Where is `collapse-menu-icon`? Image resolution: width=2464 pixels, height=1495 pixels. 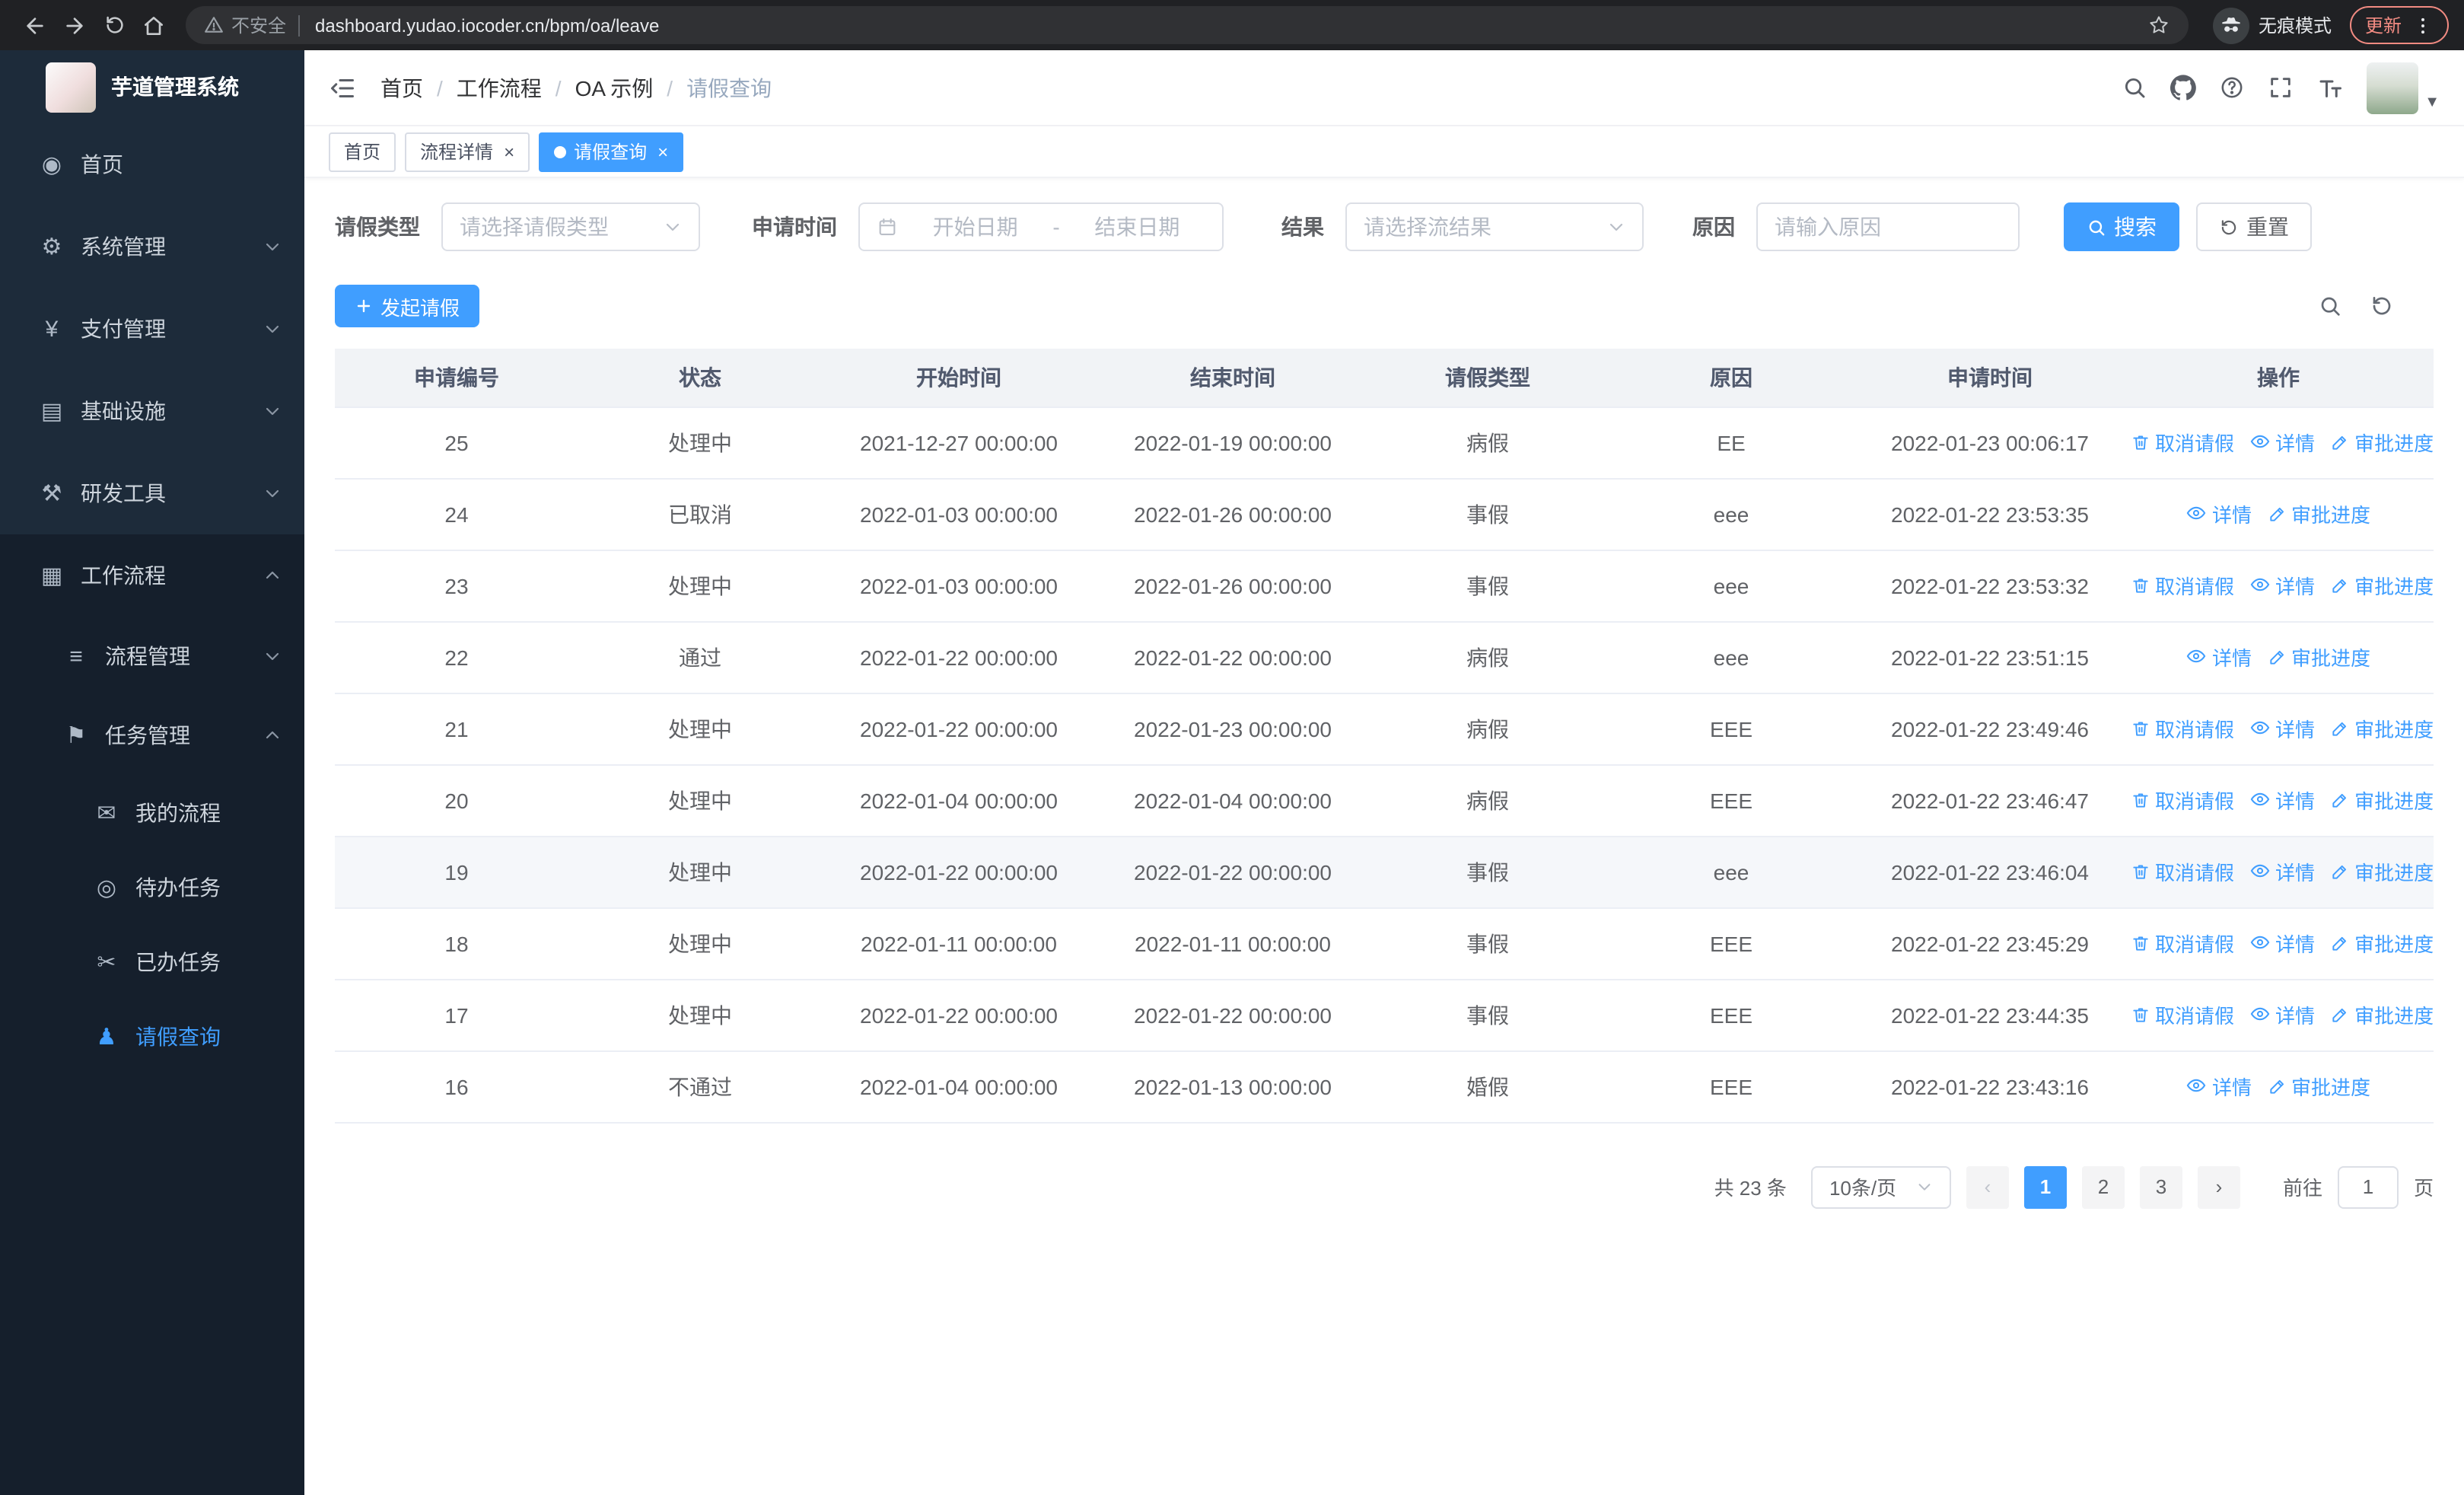 collapse-menu-icon is located at coordinates (342, 88).